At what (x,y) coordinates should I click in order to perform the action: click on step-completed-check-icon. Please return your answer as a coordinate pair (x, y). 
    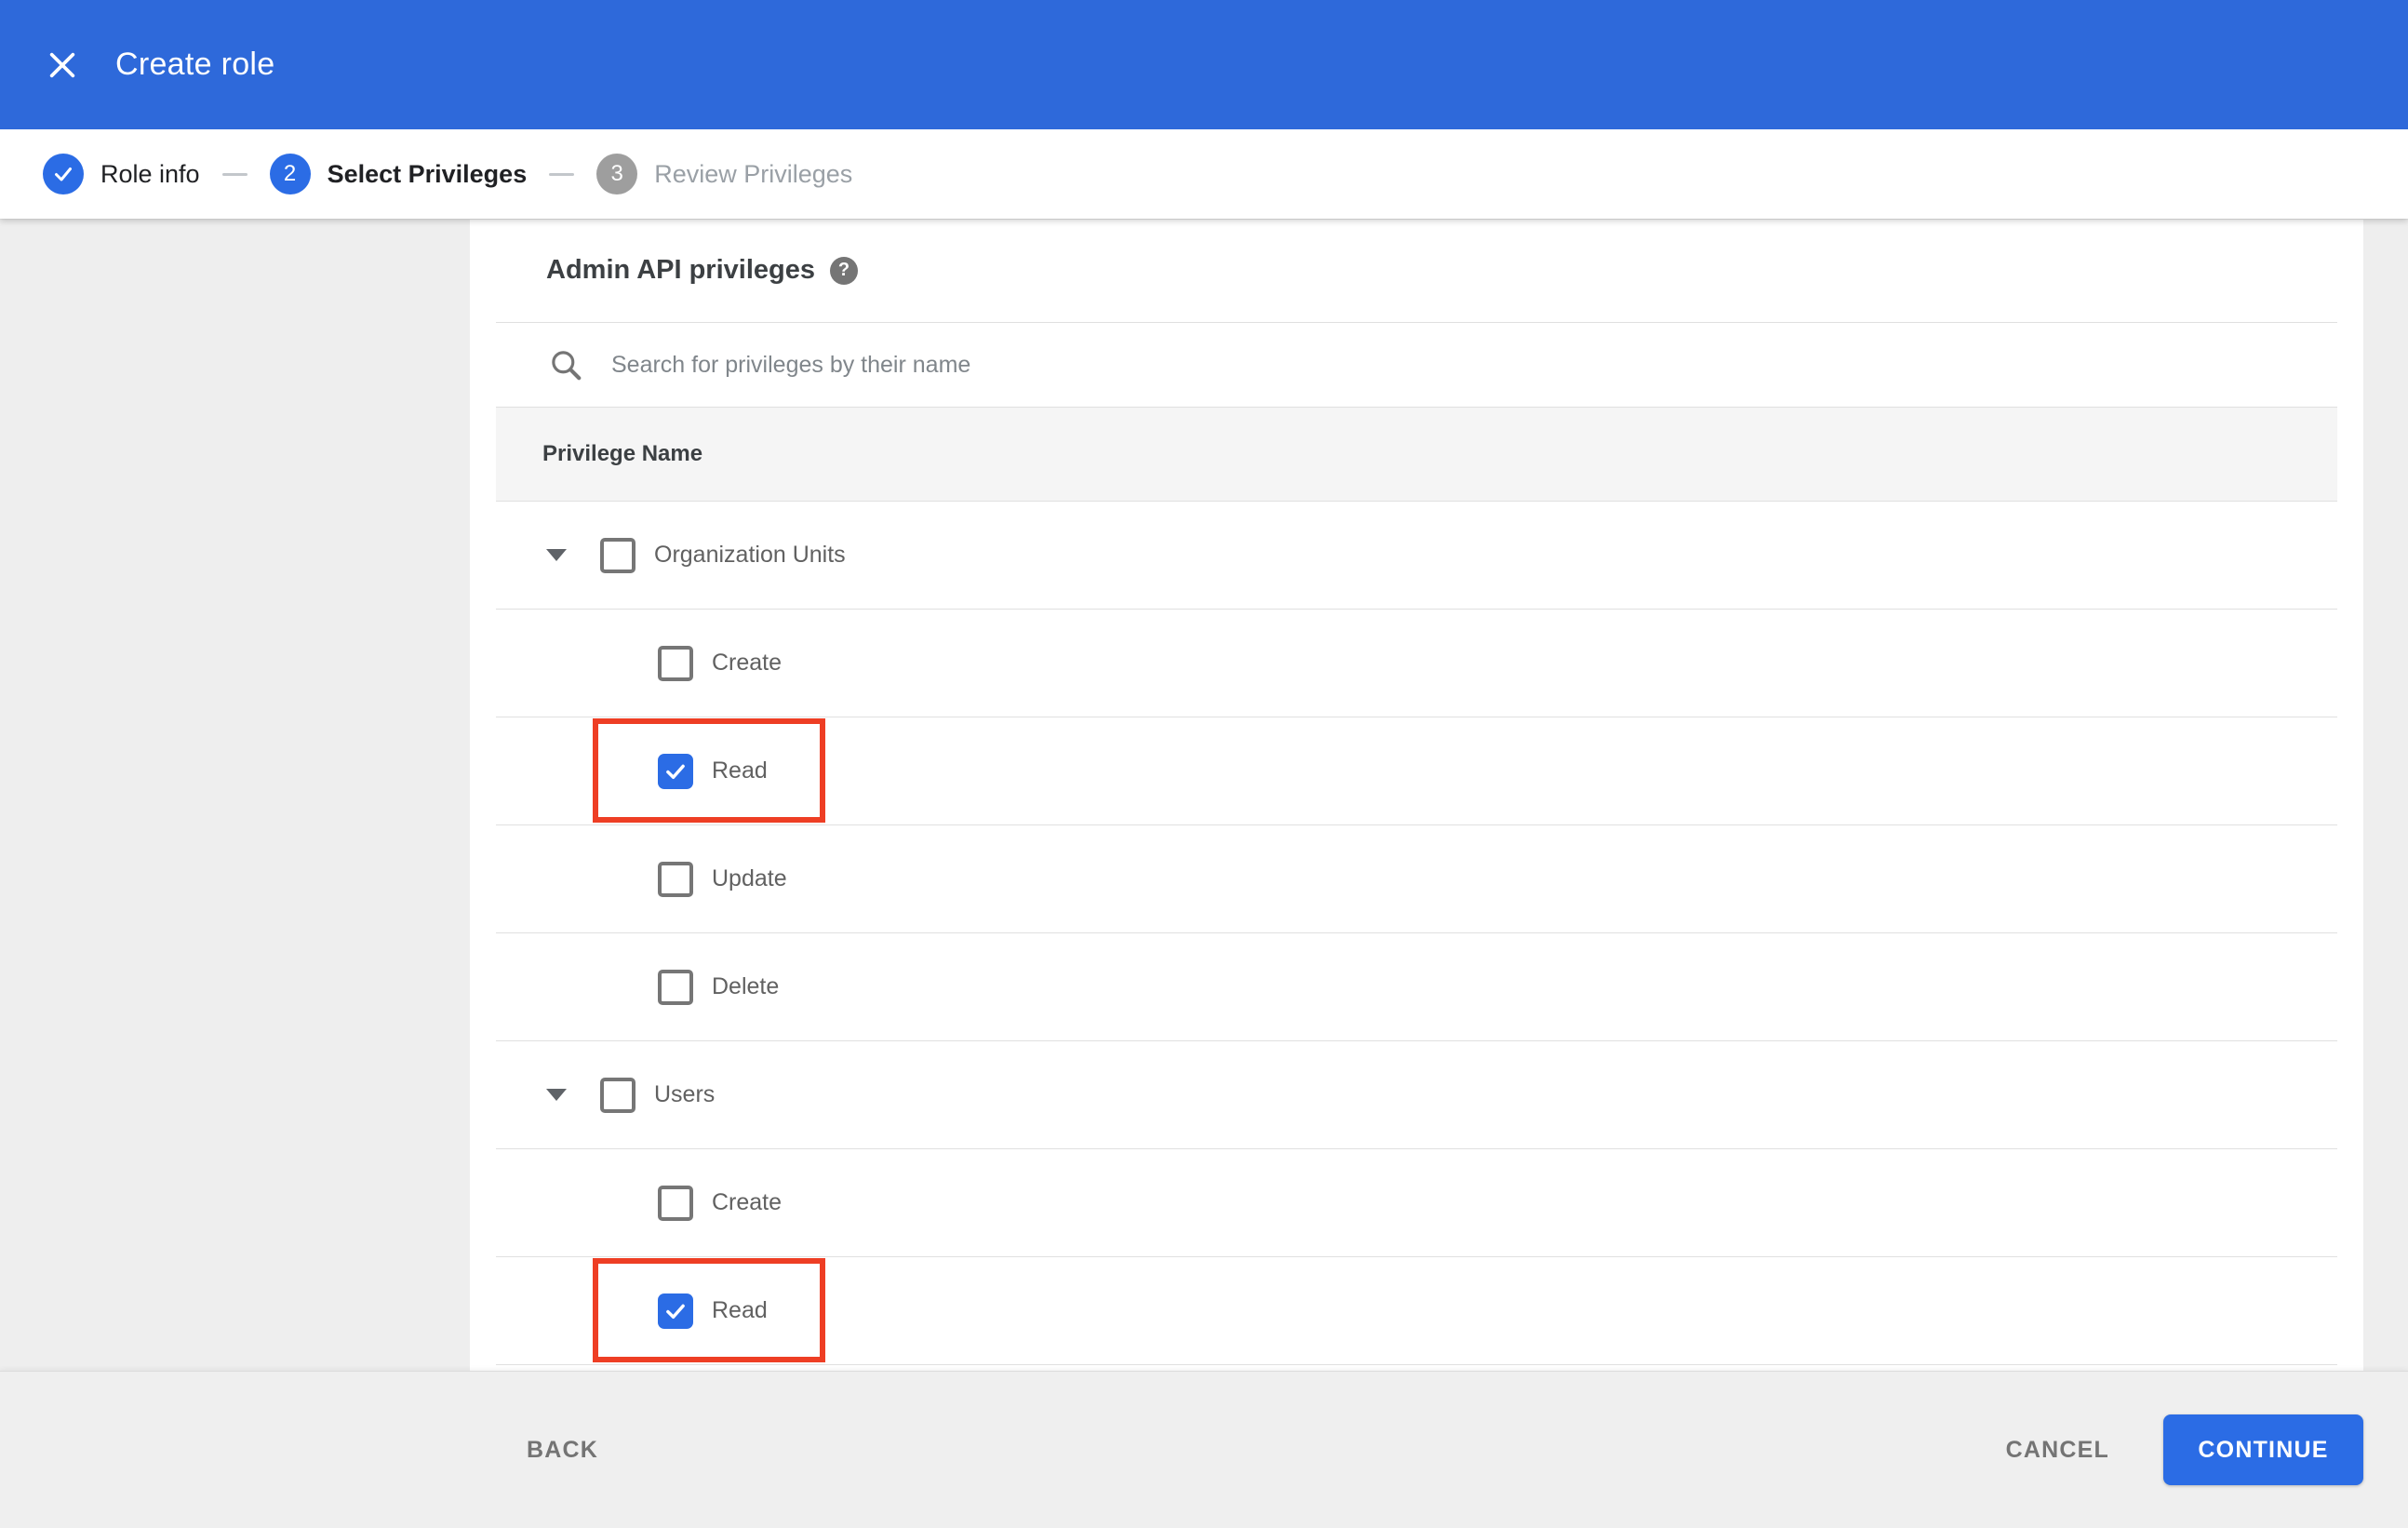
    Looking at the image, I should click on (63, 174).